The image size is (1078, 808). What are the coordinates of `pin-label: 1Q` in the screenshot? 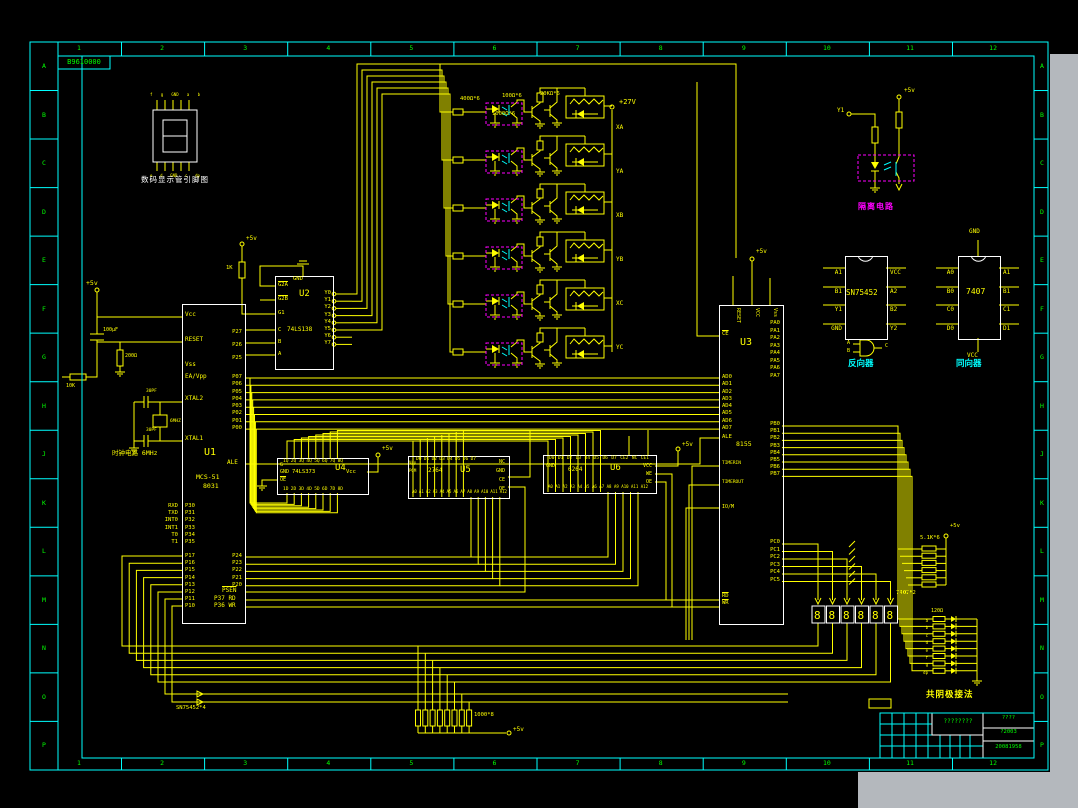 It's located at (286, 461).